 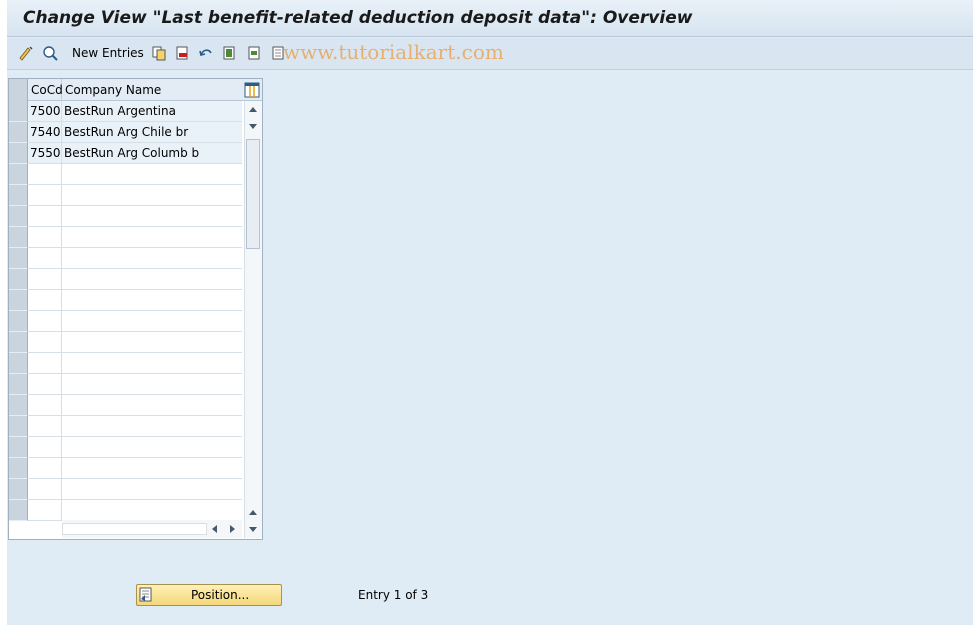 What do you see at coordinates (255, 53) in the screenshot?
I see `select-block-icon` at bounding box center [255, 53].